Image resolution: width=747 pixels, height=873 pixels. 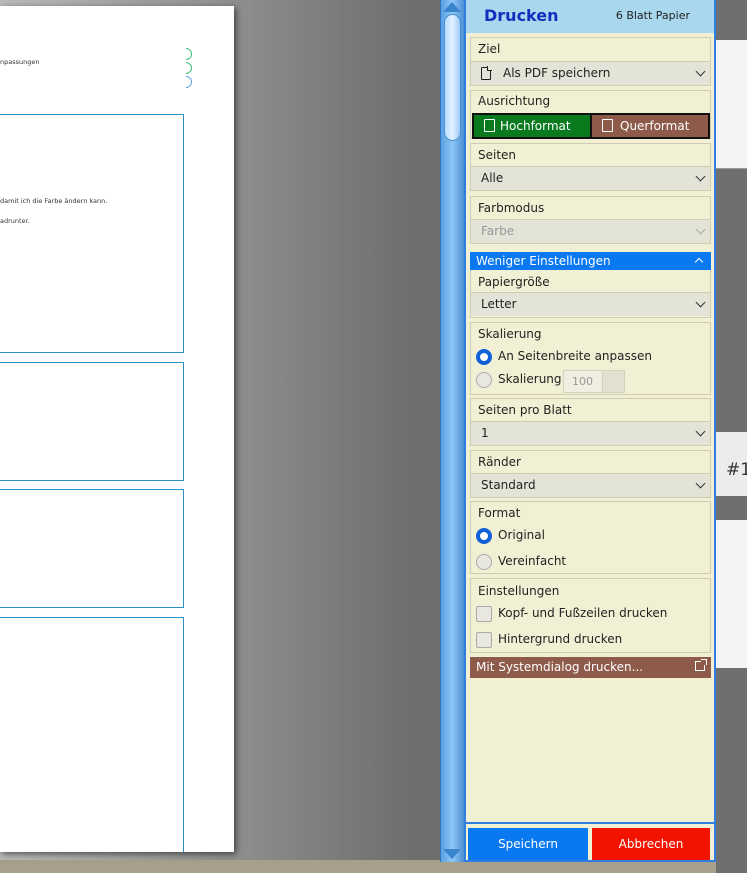 I want to click on scaling-label: Skalierung, so click(x=510, y=334).